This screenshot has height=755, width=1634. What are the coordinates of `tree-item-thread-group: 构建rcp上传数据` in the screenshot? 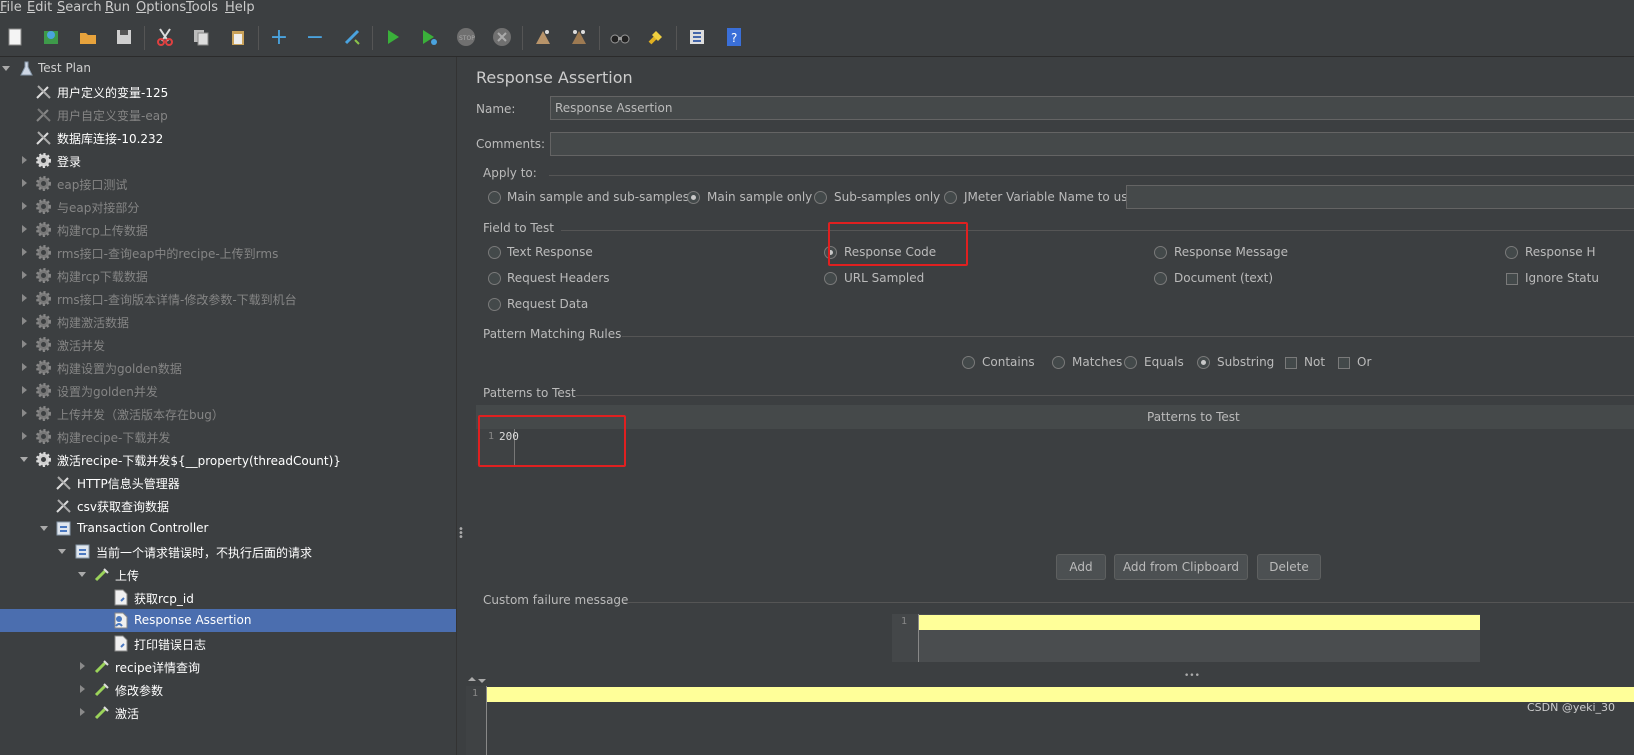 It's located at (228, 229).